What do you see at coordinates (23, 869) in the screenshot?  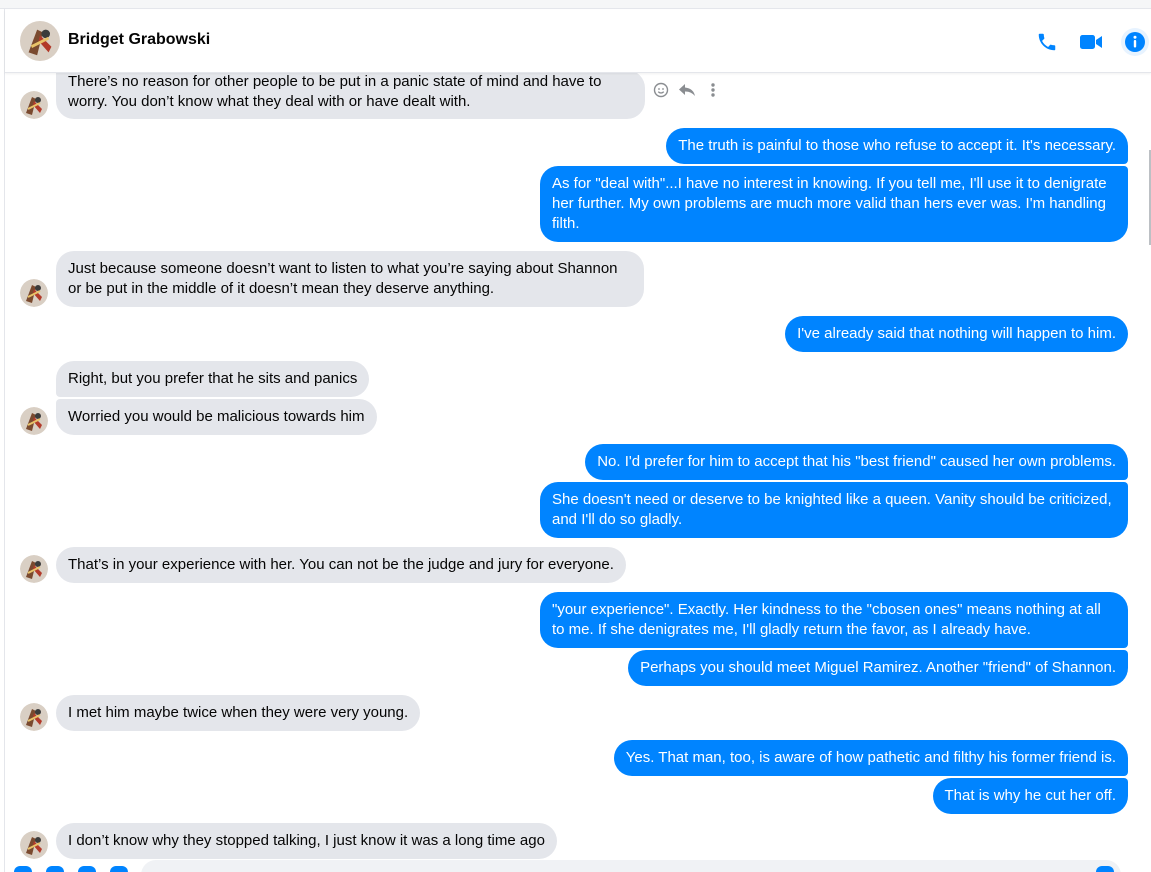 I see `more-actions-icon` at bounding box center [23, 869].